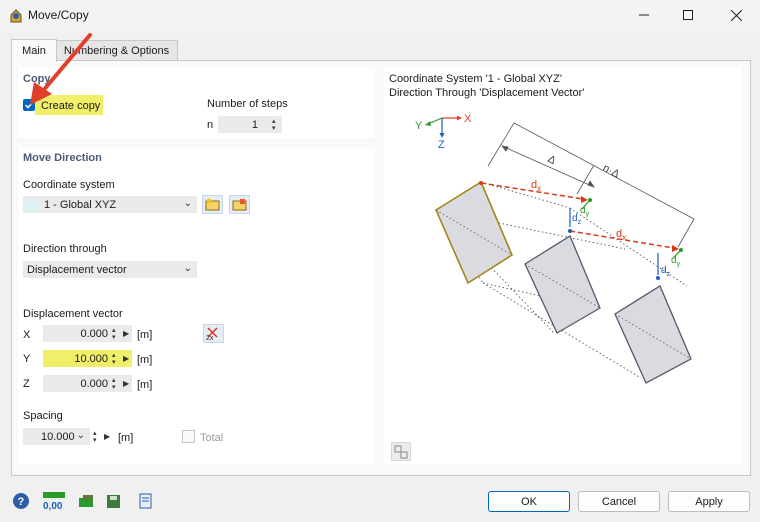 The width and height of the screenshot is (760, 522). I want to click on decimal-places-button: 0,00, so click(54, 501).